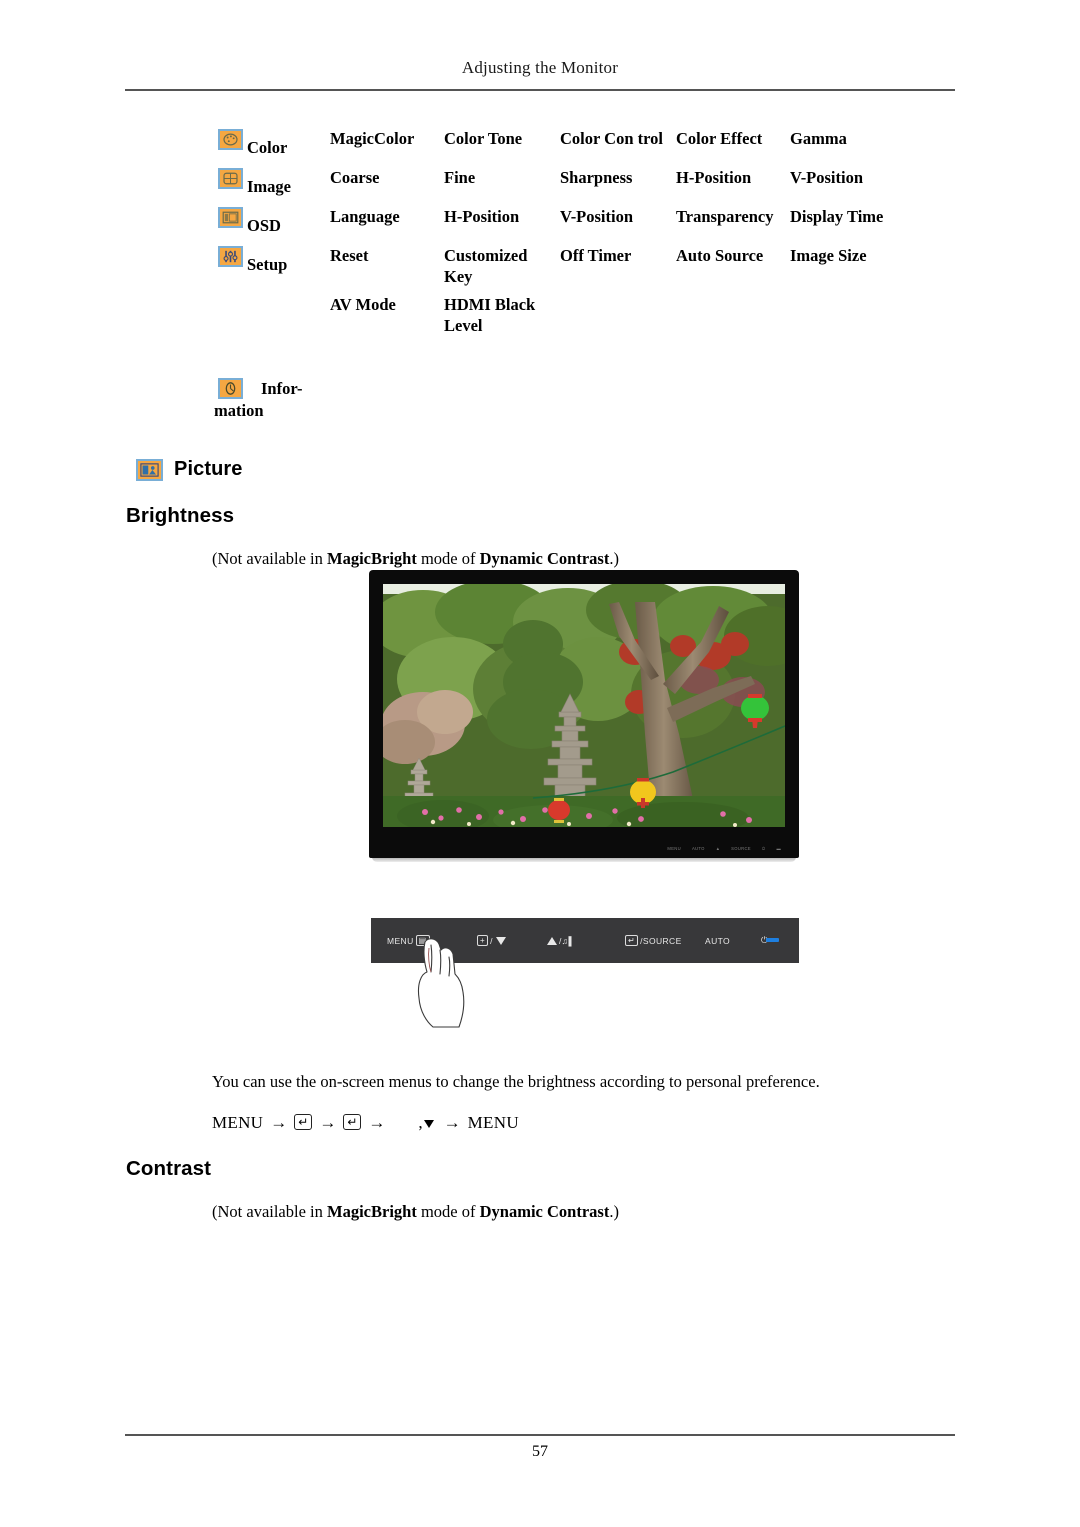  I want to click on menu-item: Sharpness, so click(596, 177).